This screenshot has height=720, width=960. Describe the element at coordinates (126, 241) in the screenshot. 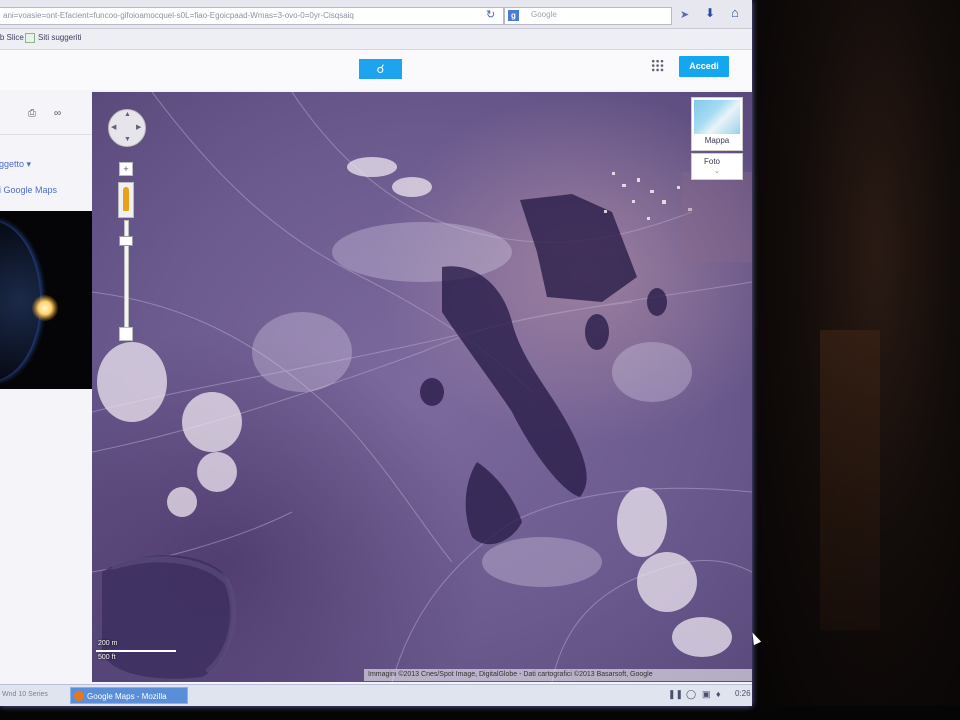

I see `zoom-slider-thumb` at that location.